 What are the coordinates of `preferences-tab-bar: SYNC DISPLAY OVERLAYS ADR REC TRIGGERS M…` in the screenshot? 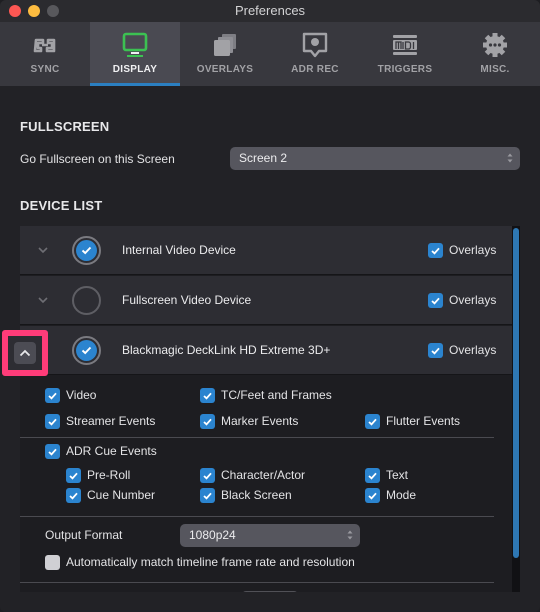 It's located at (270, 54).